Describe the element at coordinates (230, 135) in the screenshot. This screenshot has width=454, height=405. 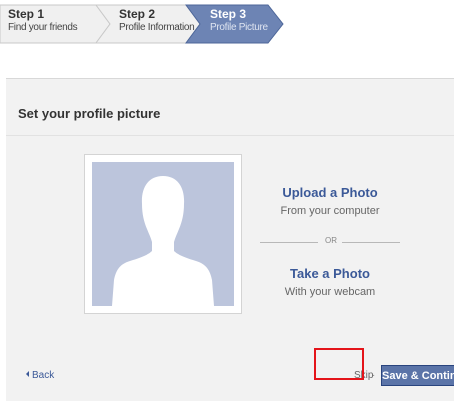
I see `panel-divider` at that location.